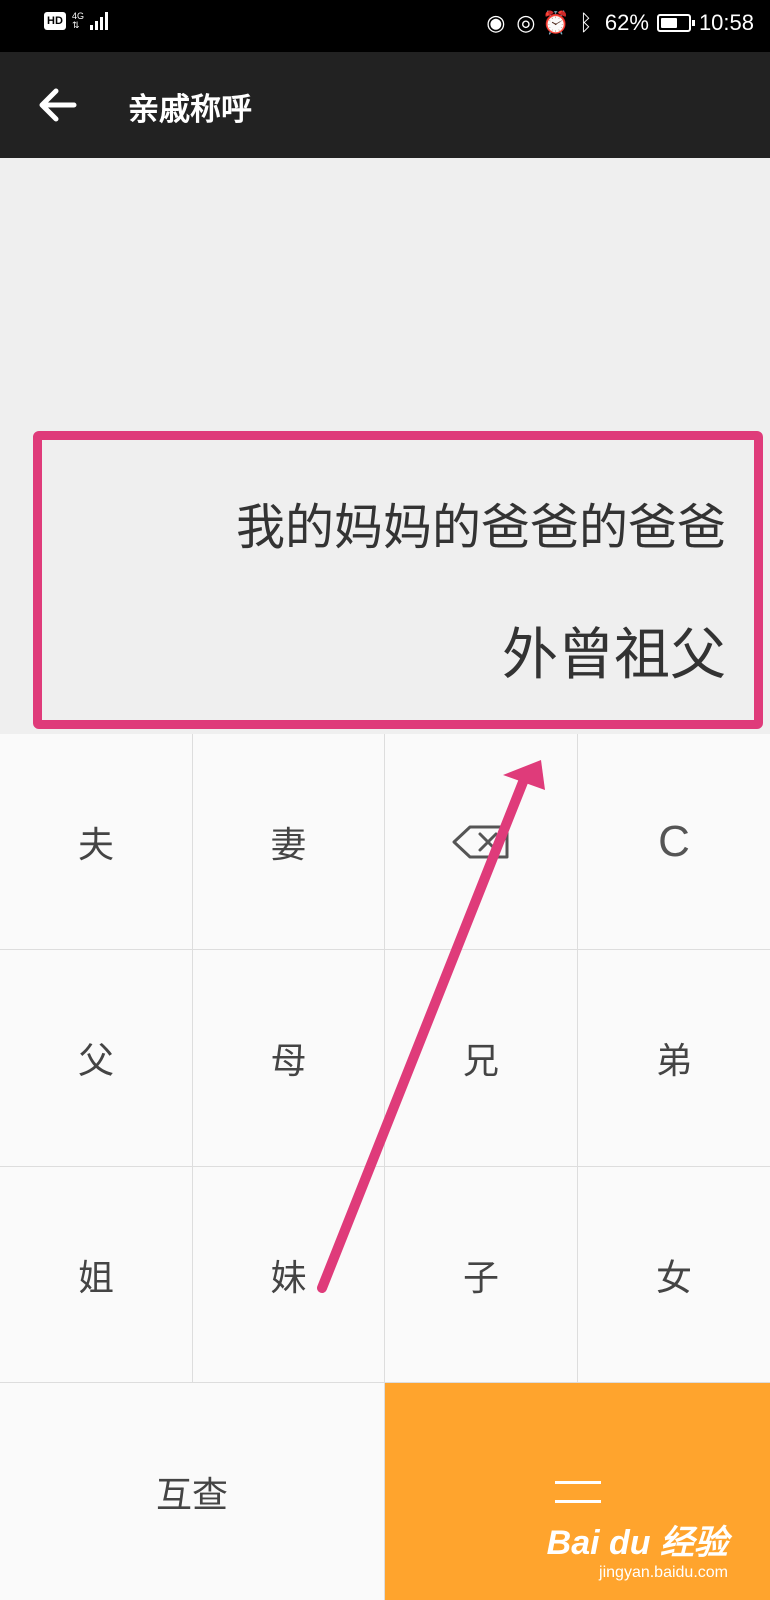 The height and width of the screenshot is (1600, 770). I want to click on bluetooth-icon: ᛒ, so click(586, 22).